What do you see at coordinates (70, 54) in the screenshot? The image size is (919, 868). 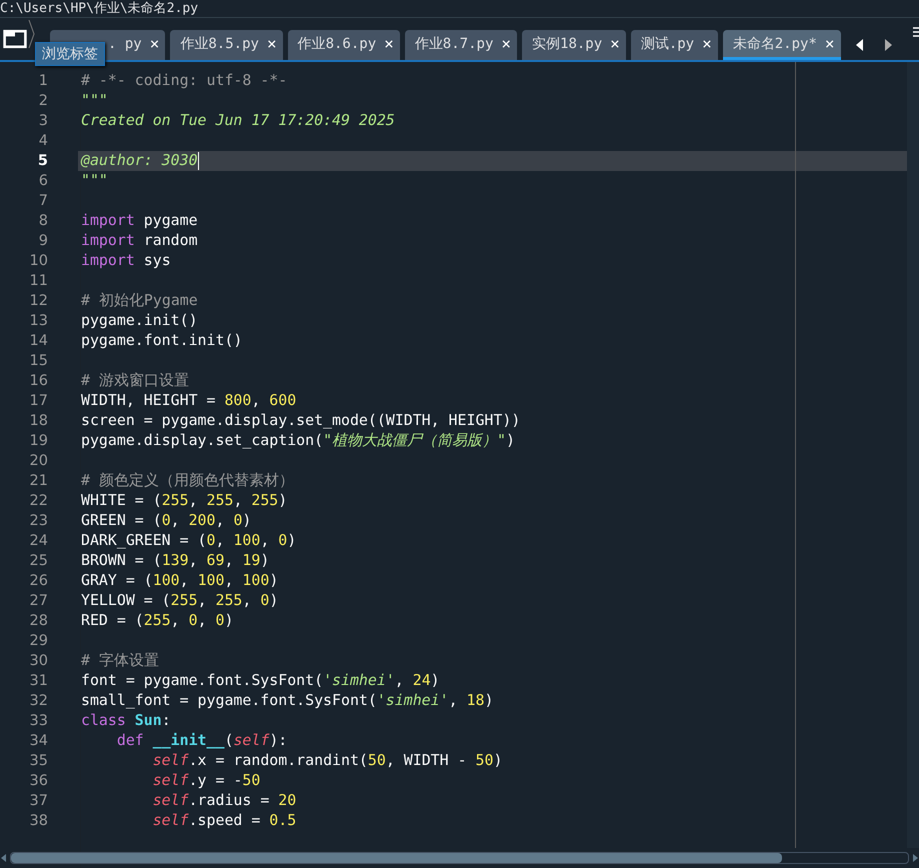 I see `tooltip: 浏览标签` at bounding box center [70, 54].